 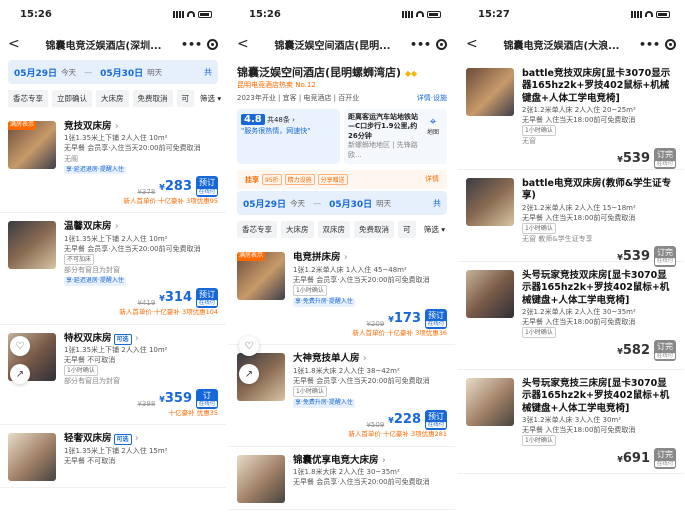 What do you see at coordinates (155, 72) in the screenshot?
I see `checkout-day: 明天` at bounding box center [155, 72].